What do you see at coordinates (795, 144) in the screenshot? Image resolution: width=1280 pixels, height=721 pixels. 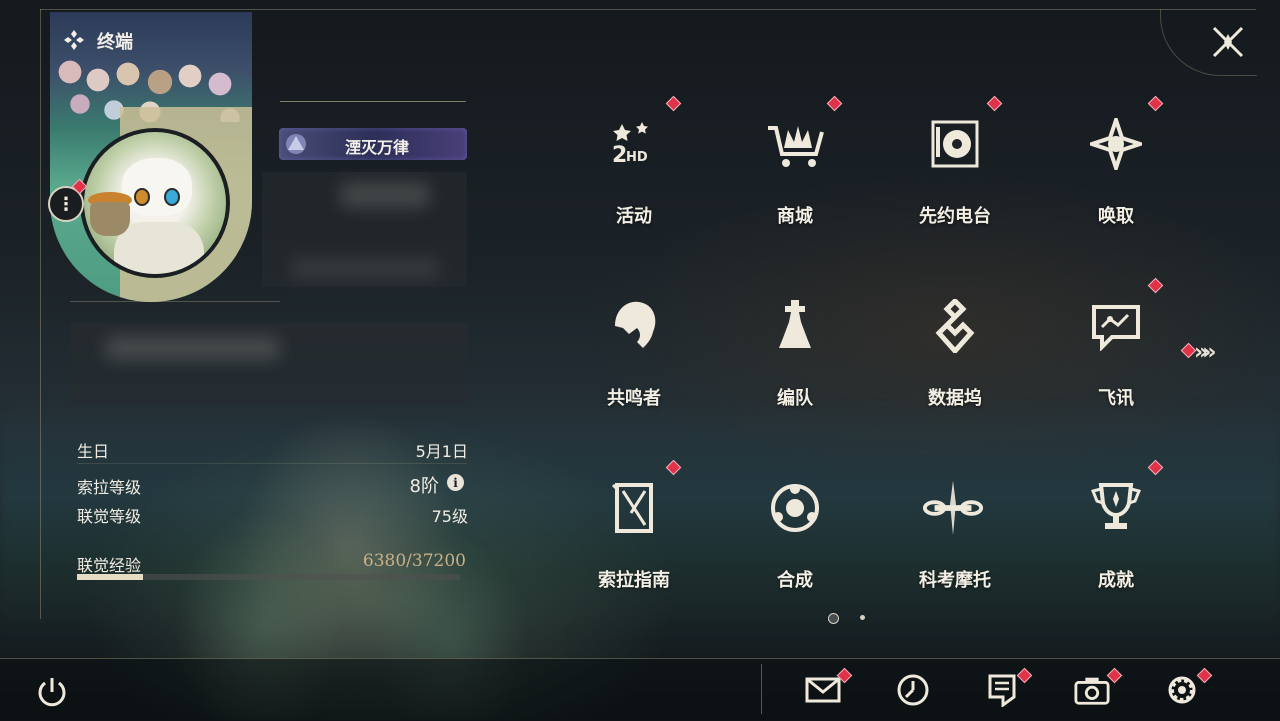 I see `shop-cart-icon` at bounding box center [795, 144].